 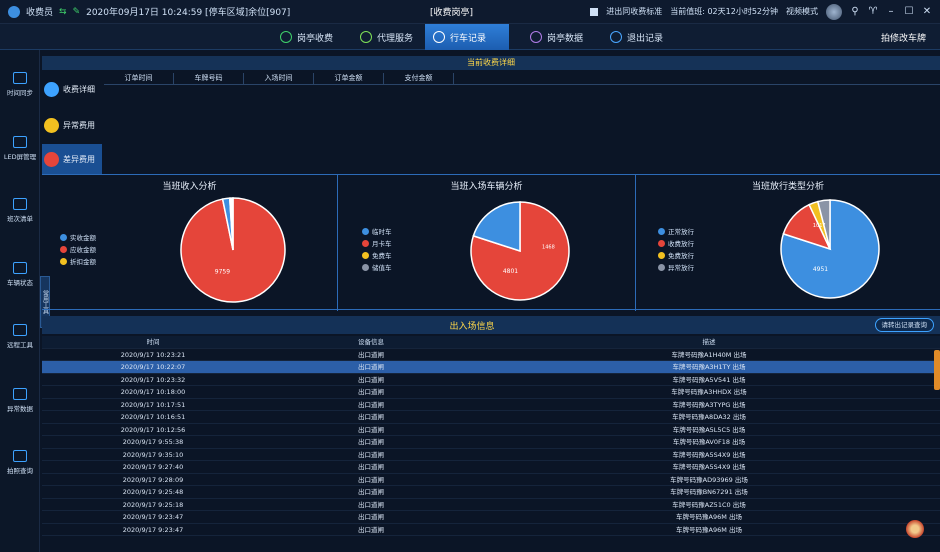 What do you see at coordinates (491, 505) in the screenshot?
I see `table-row: 2020/9/17 9:25:18 出口道闸 车牌号码豫AZ51C0 出场` at bounding box center [491, 505].